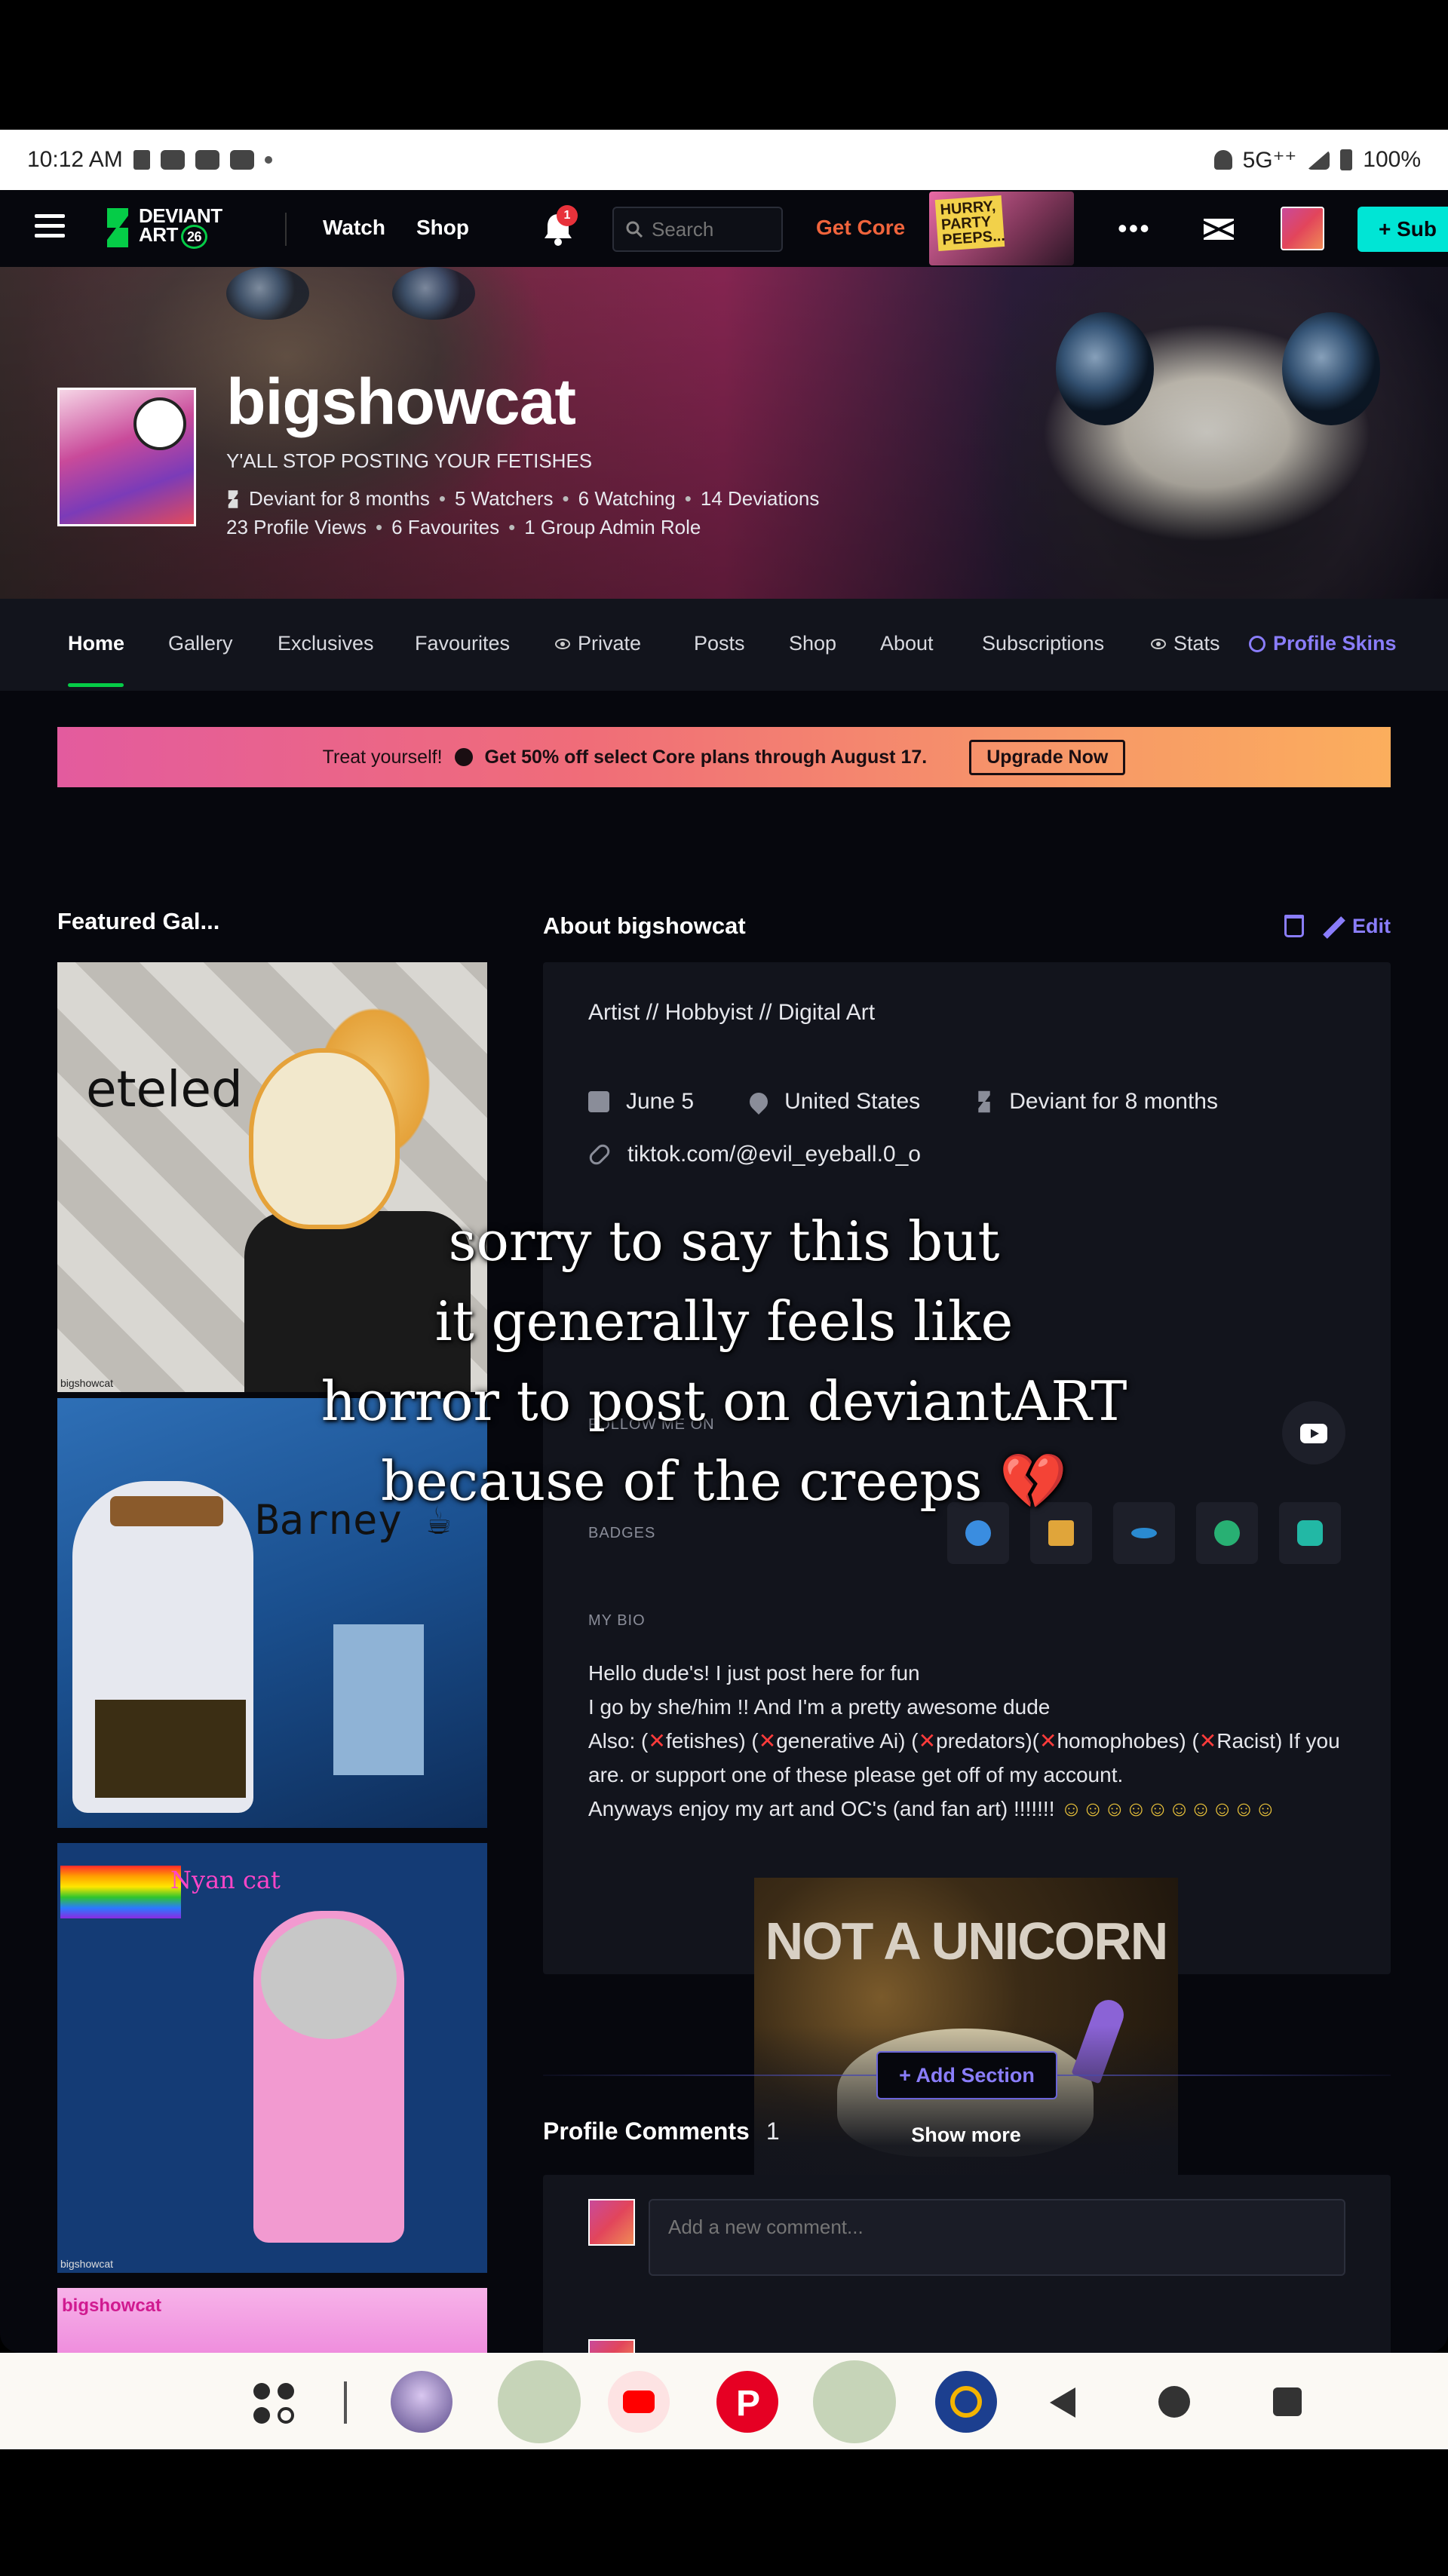 This screenshot has height=2576, width=1448. I want to click on tab-favourites: Favourites, so click(462, 643).